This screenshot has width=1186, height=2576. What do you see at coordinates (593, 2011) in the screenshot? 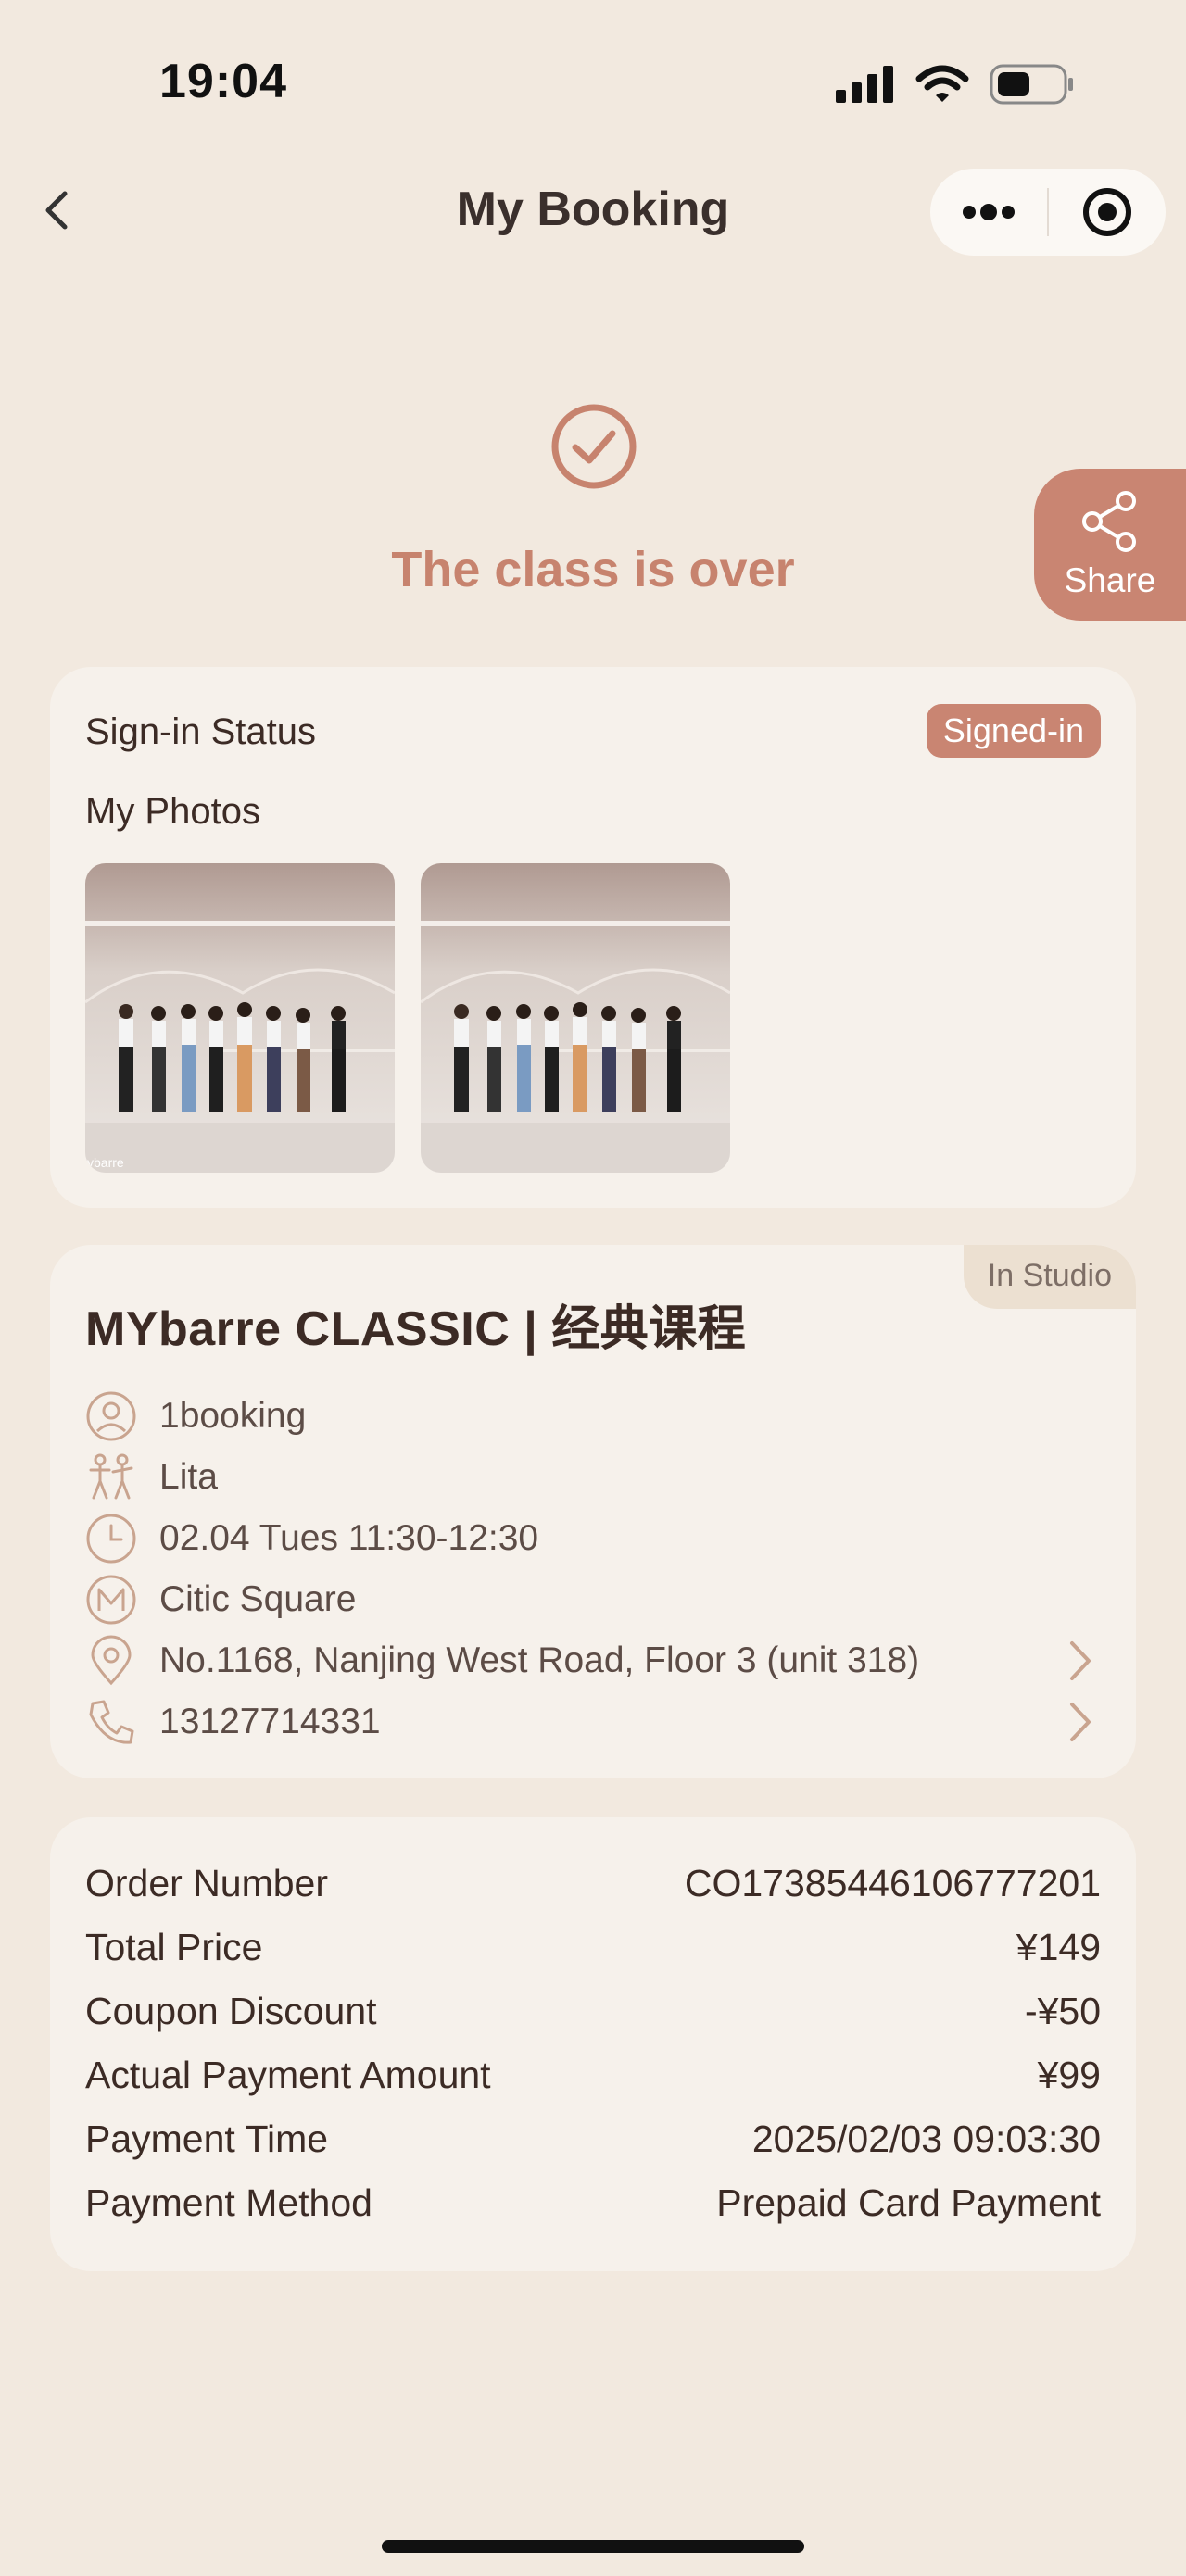
I see `order-row: Coupon Discount -¥50` at bounding box center [593, 2011].